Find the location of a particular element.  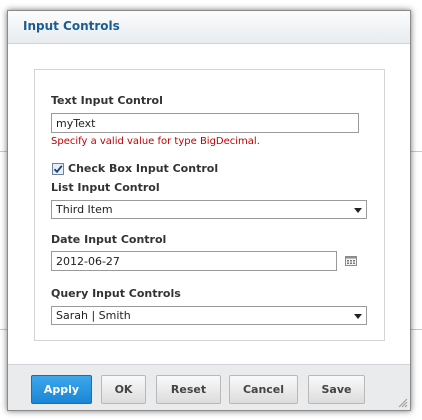

apply-button: Apply is located at coordinates (61, 389).